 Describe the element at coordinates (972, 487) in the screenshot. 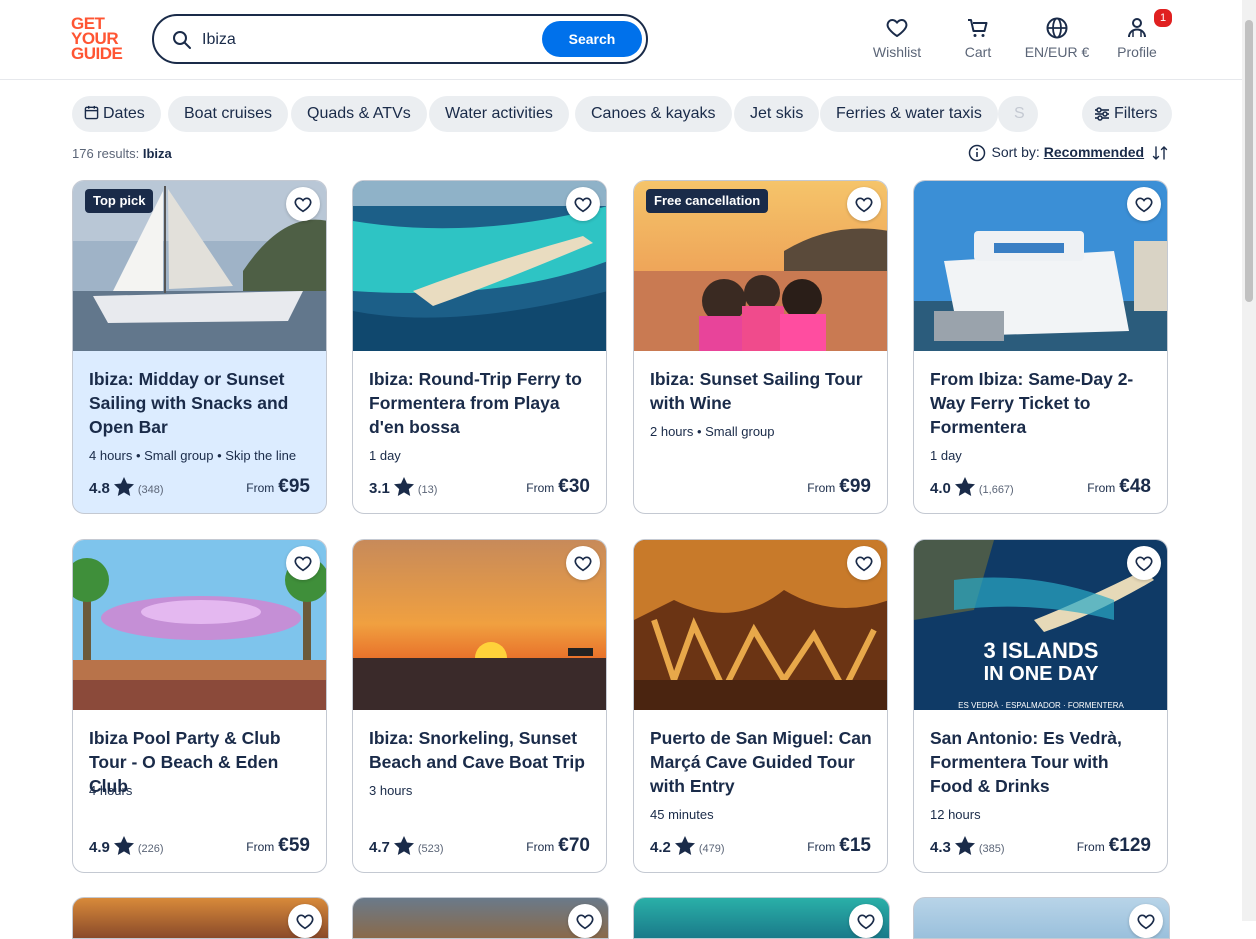

I see `activity-rating: 4.0 (1,667)` at that location.